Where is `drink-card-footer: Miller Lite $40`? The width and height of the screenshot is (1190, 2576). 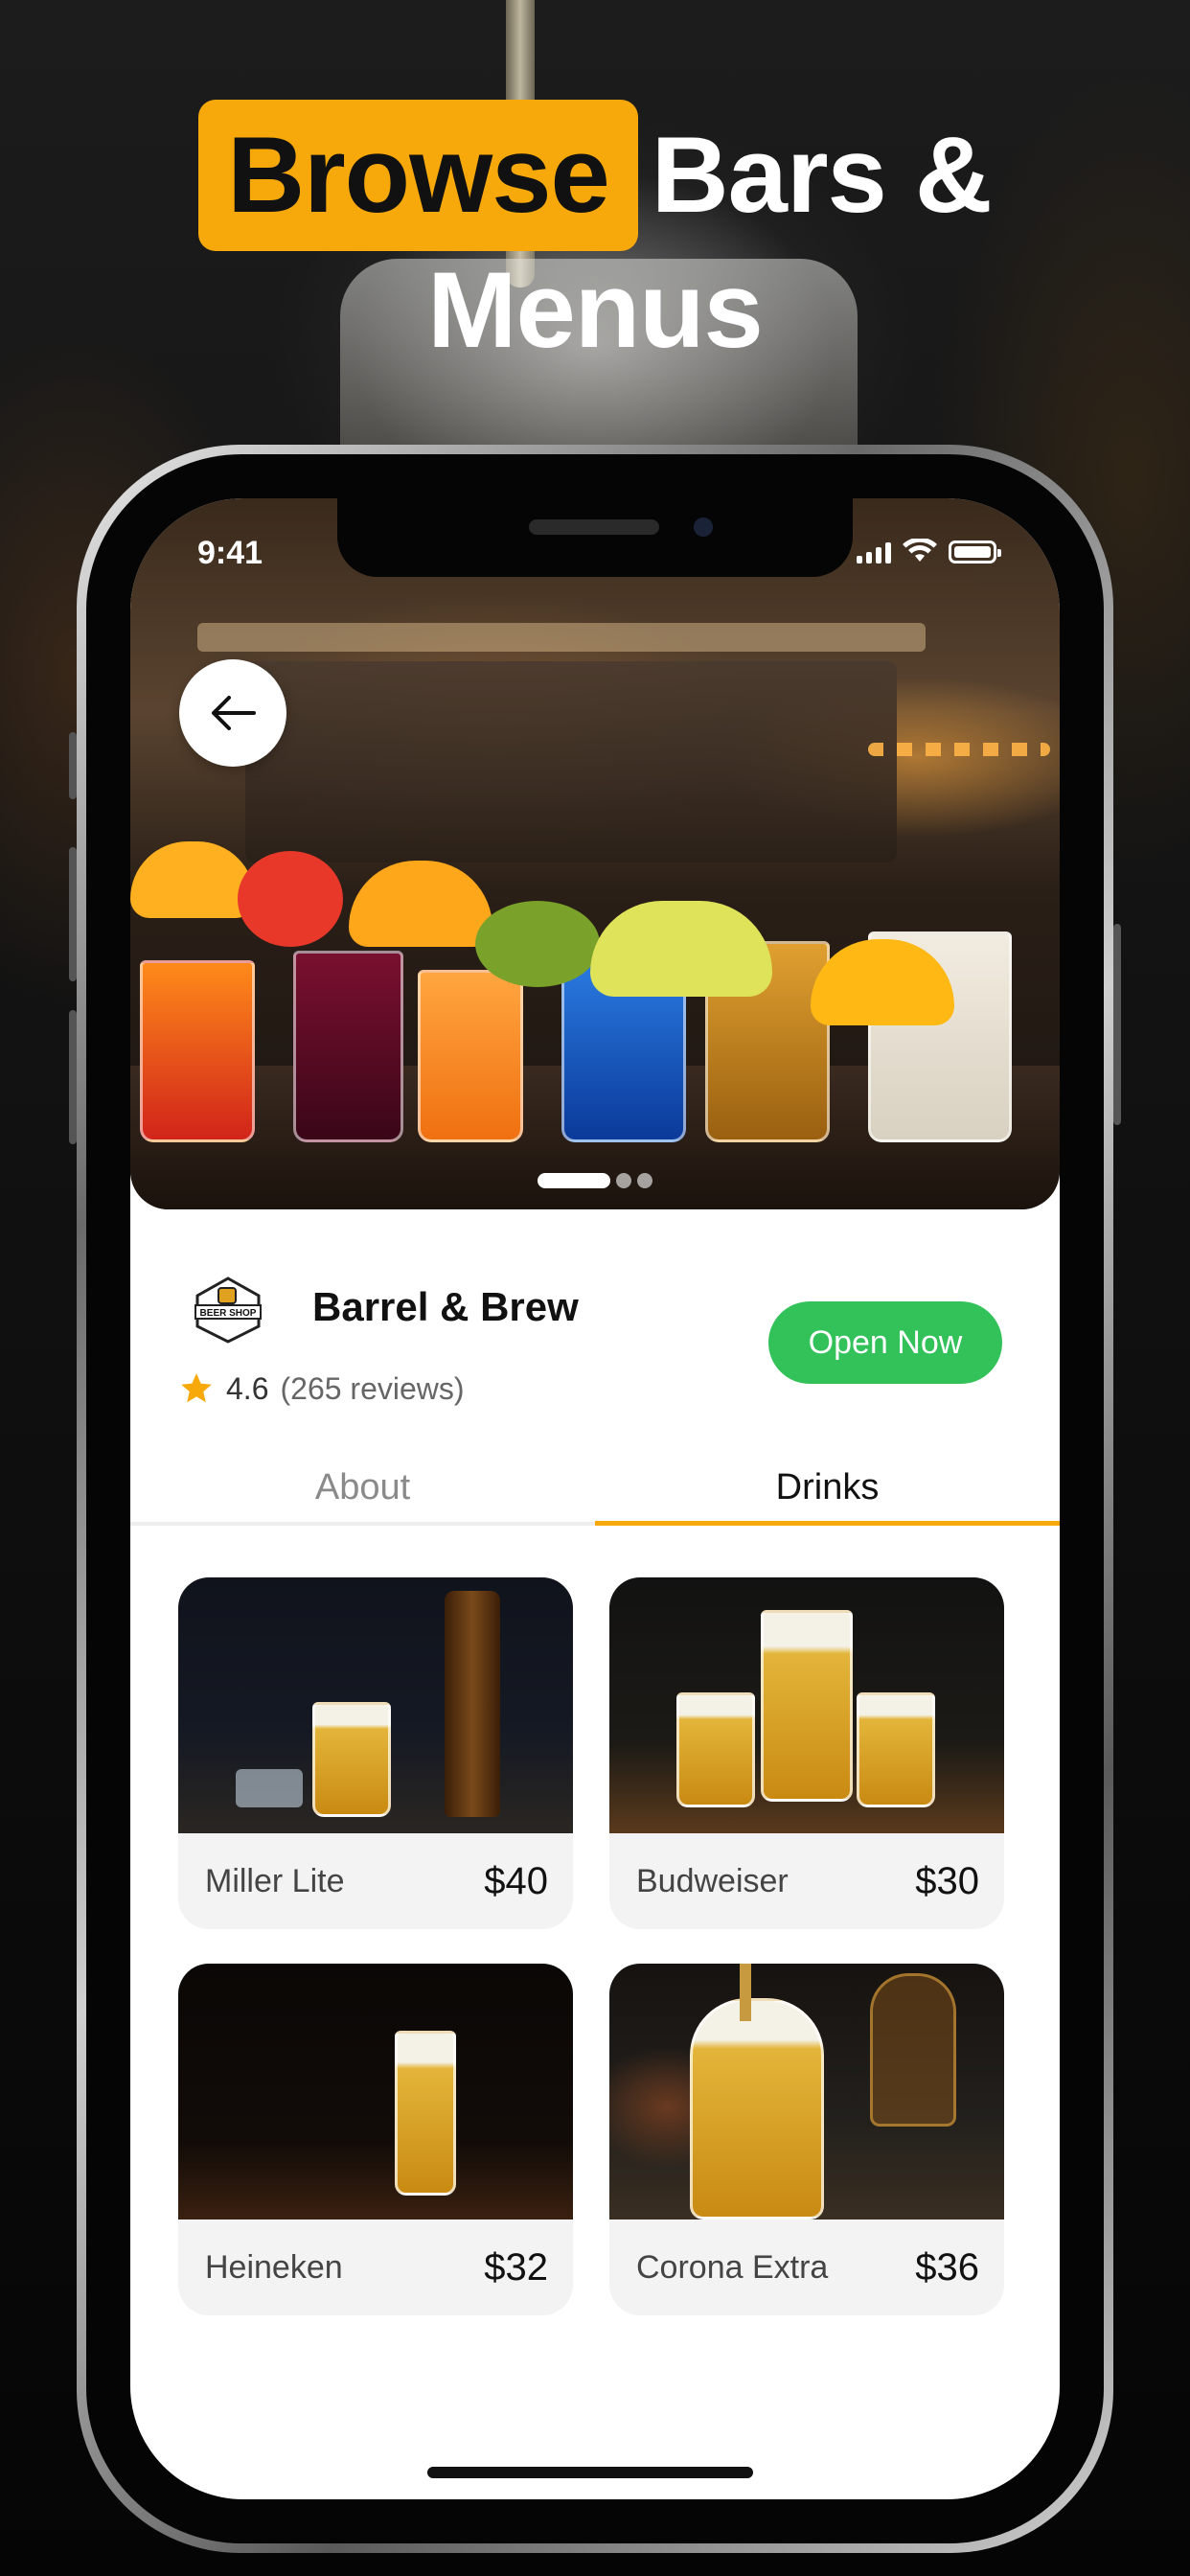 drink-card-footer: Miller Lite $40 is located at coordinates (375, 1881).